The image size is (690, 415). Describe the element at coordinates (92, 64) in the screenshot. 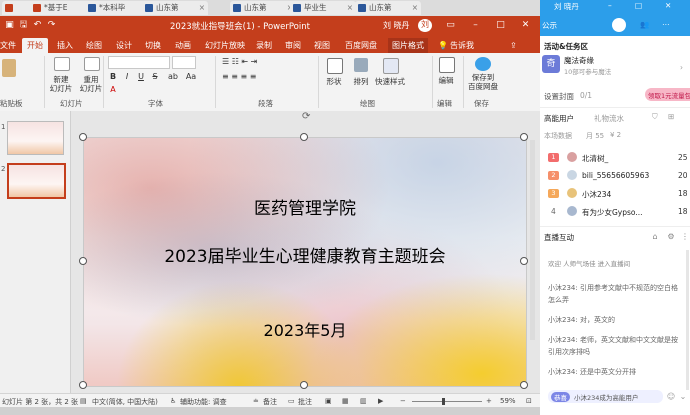

I see `reuse-slide-icon` at that location.